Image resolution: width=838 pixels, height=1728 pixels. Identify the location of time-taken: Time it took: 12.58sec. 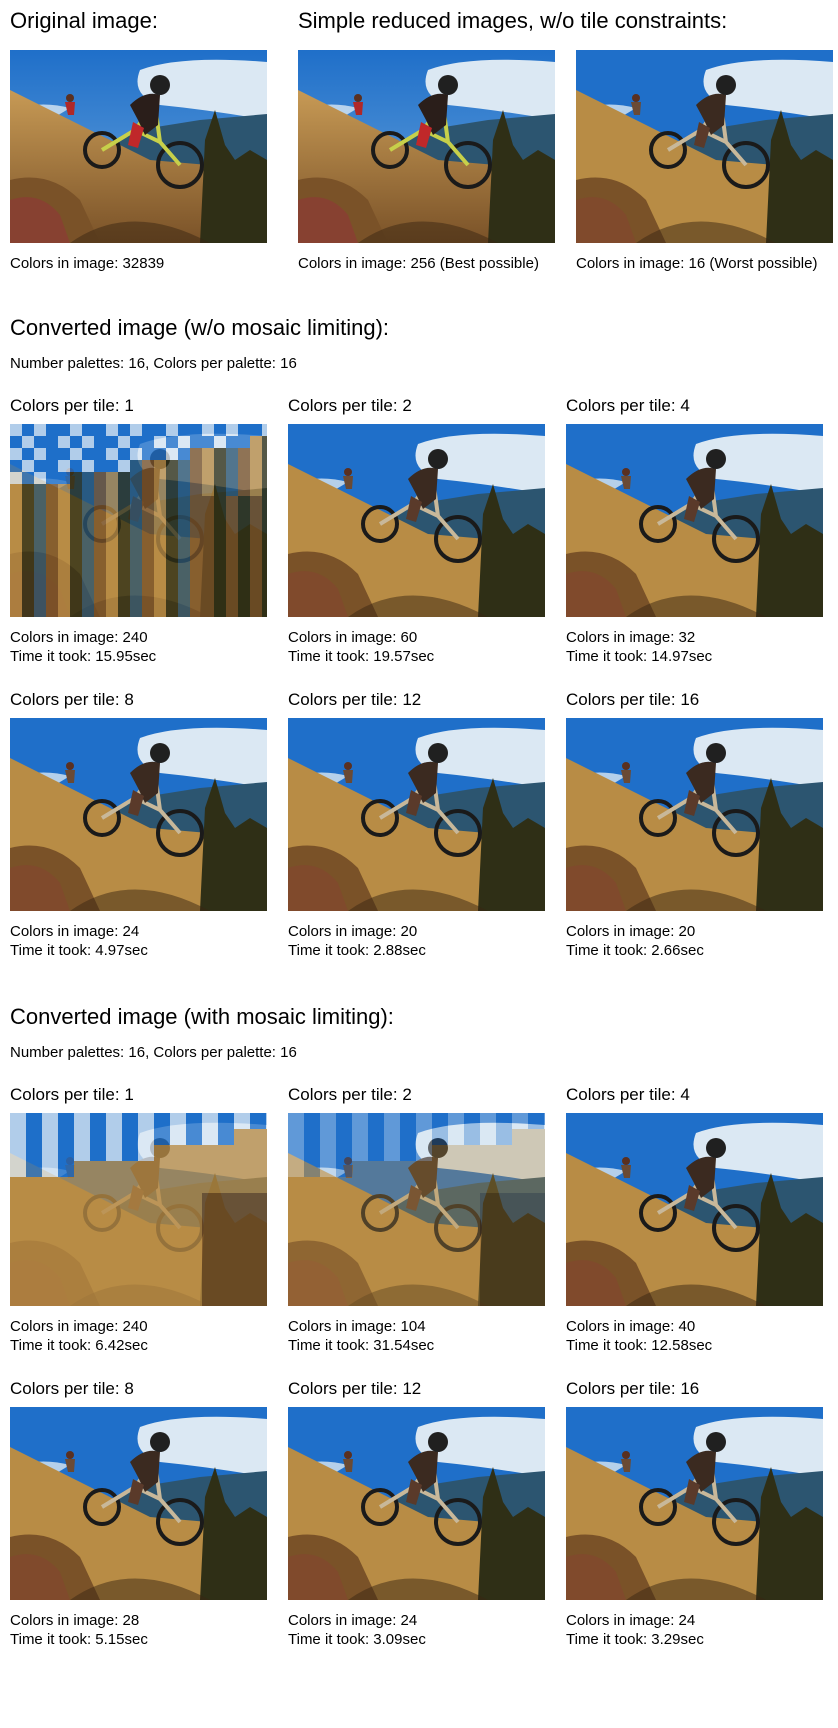
(639, 1345).